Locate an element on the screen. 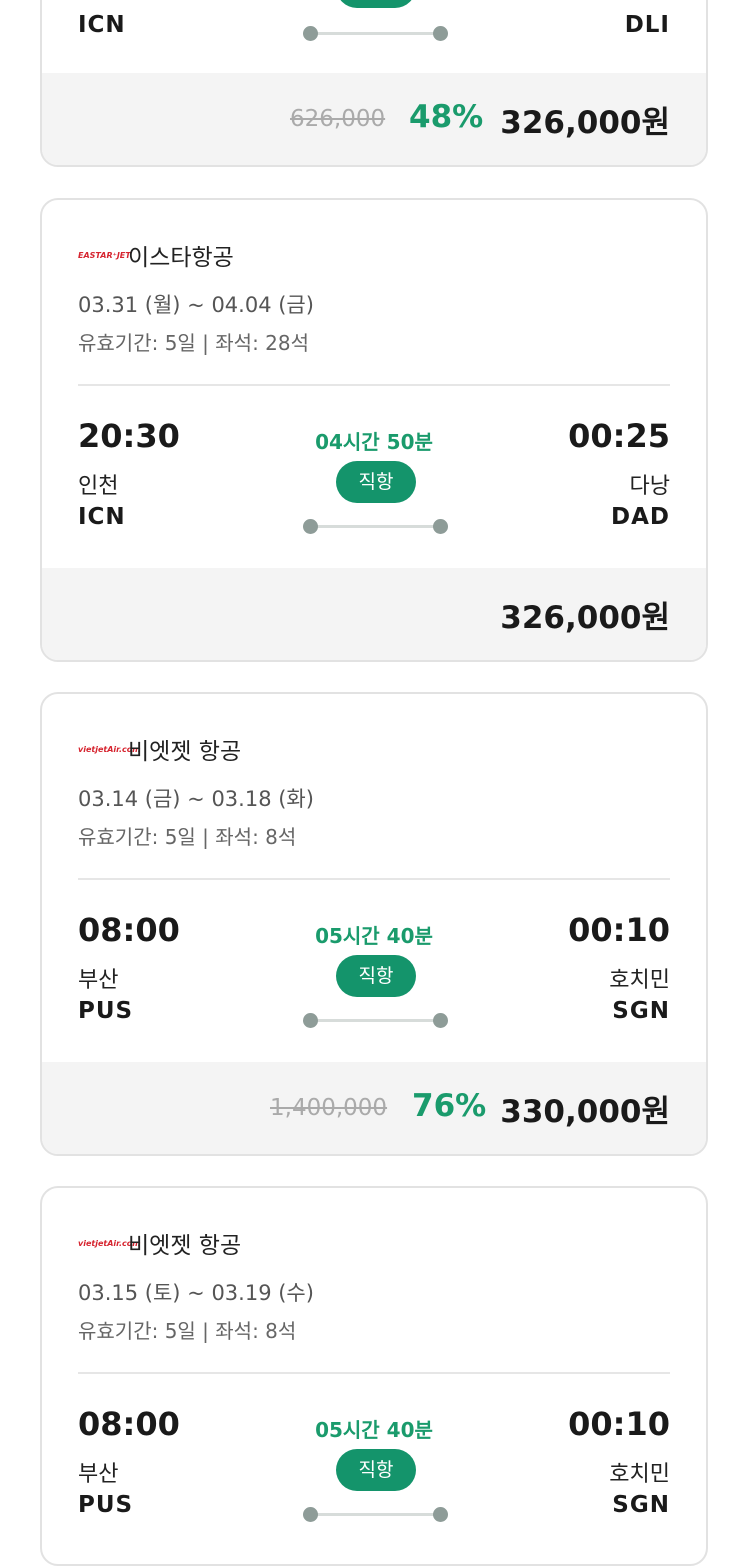 The image size is (750, 1566). airline-row: EASTAR⁺JET 이스타항공 is located at coordinates (156, 255).